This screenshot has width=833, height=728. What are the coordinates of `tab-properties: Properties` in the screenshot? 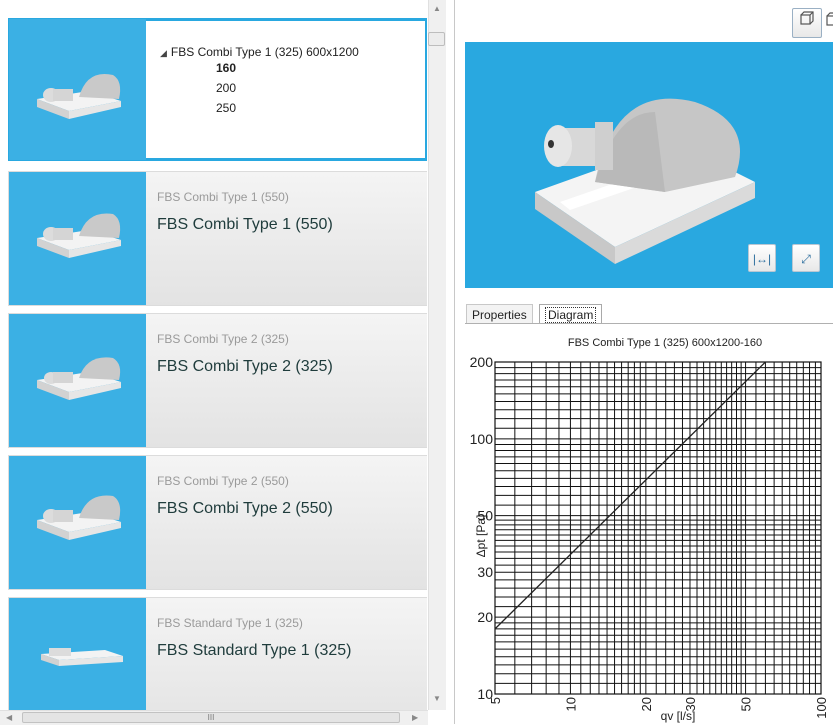 It's located at (499, 314).